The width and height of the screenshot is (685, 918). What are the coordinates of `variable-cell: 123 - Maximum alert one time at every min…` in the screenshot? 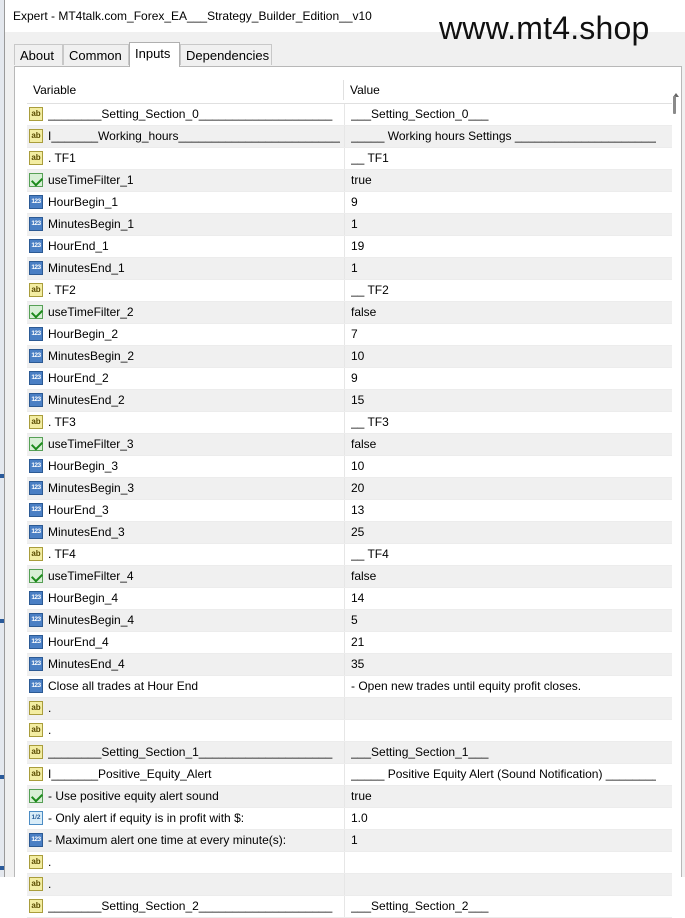 It's located at (185, 840).